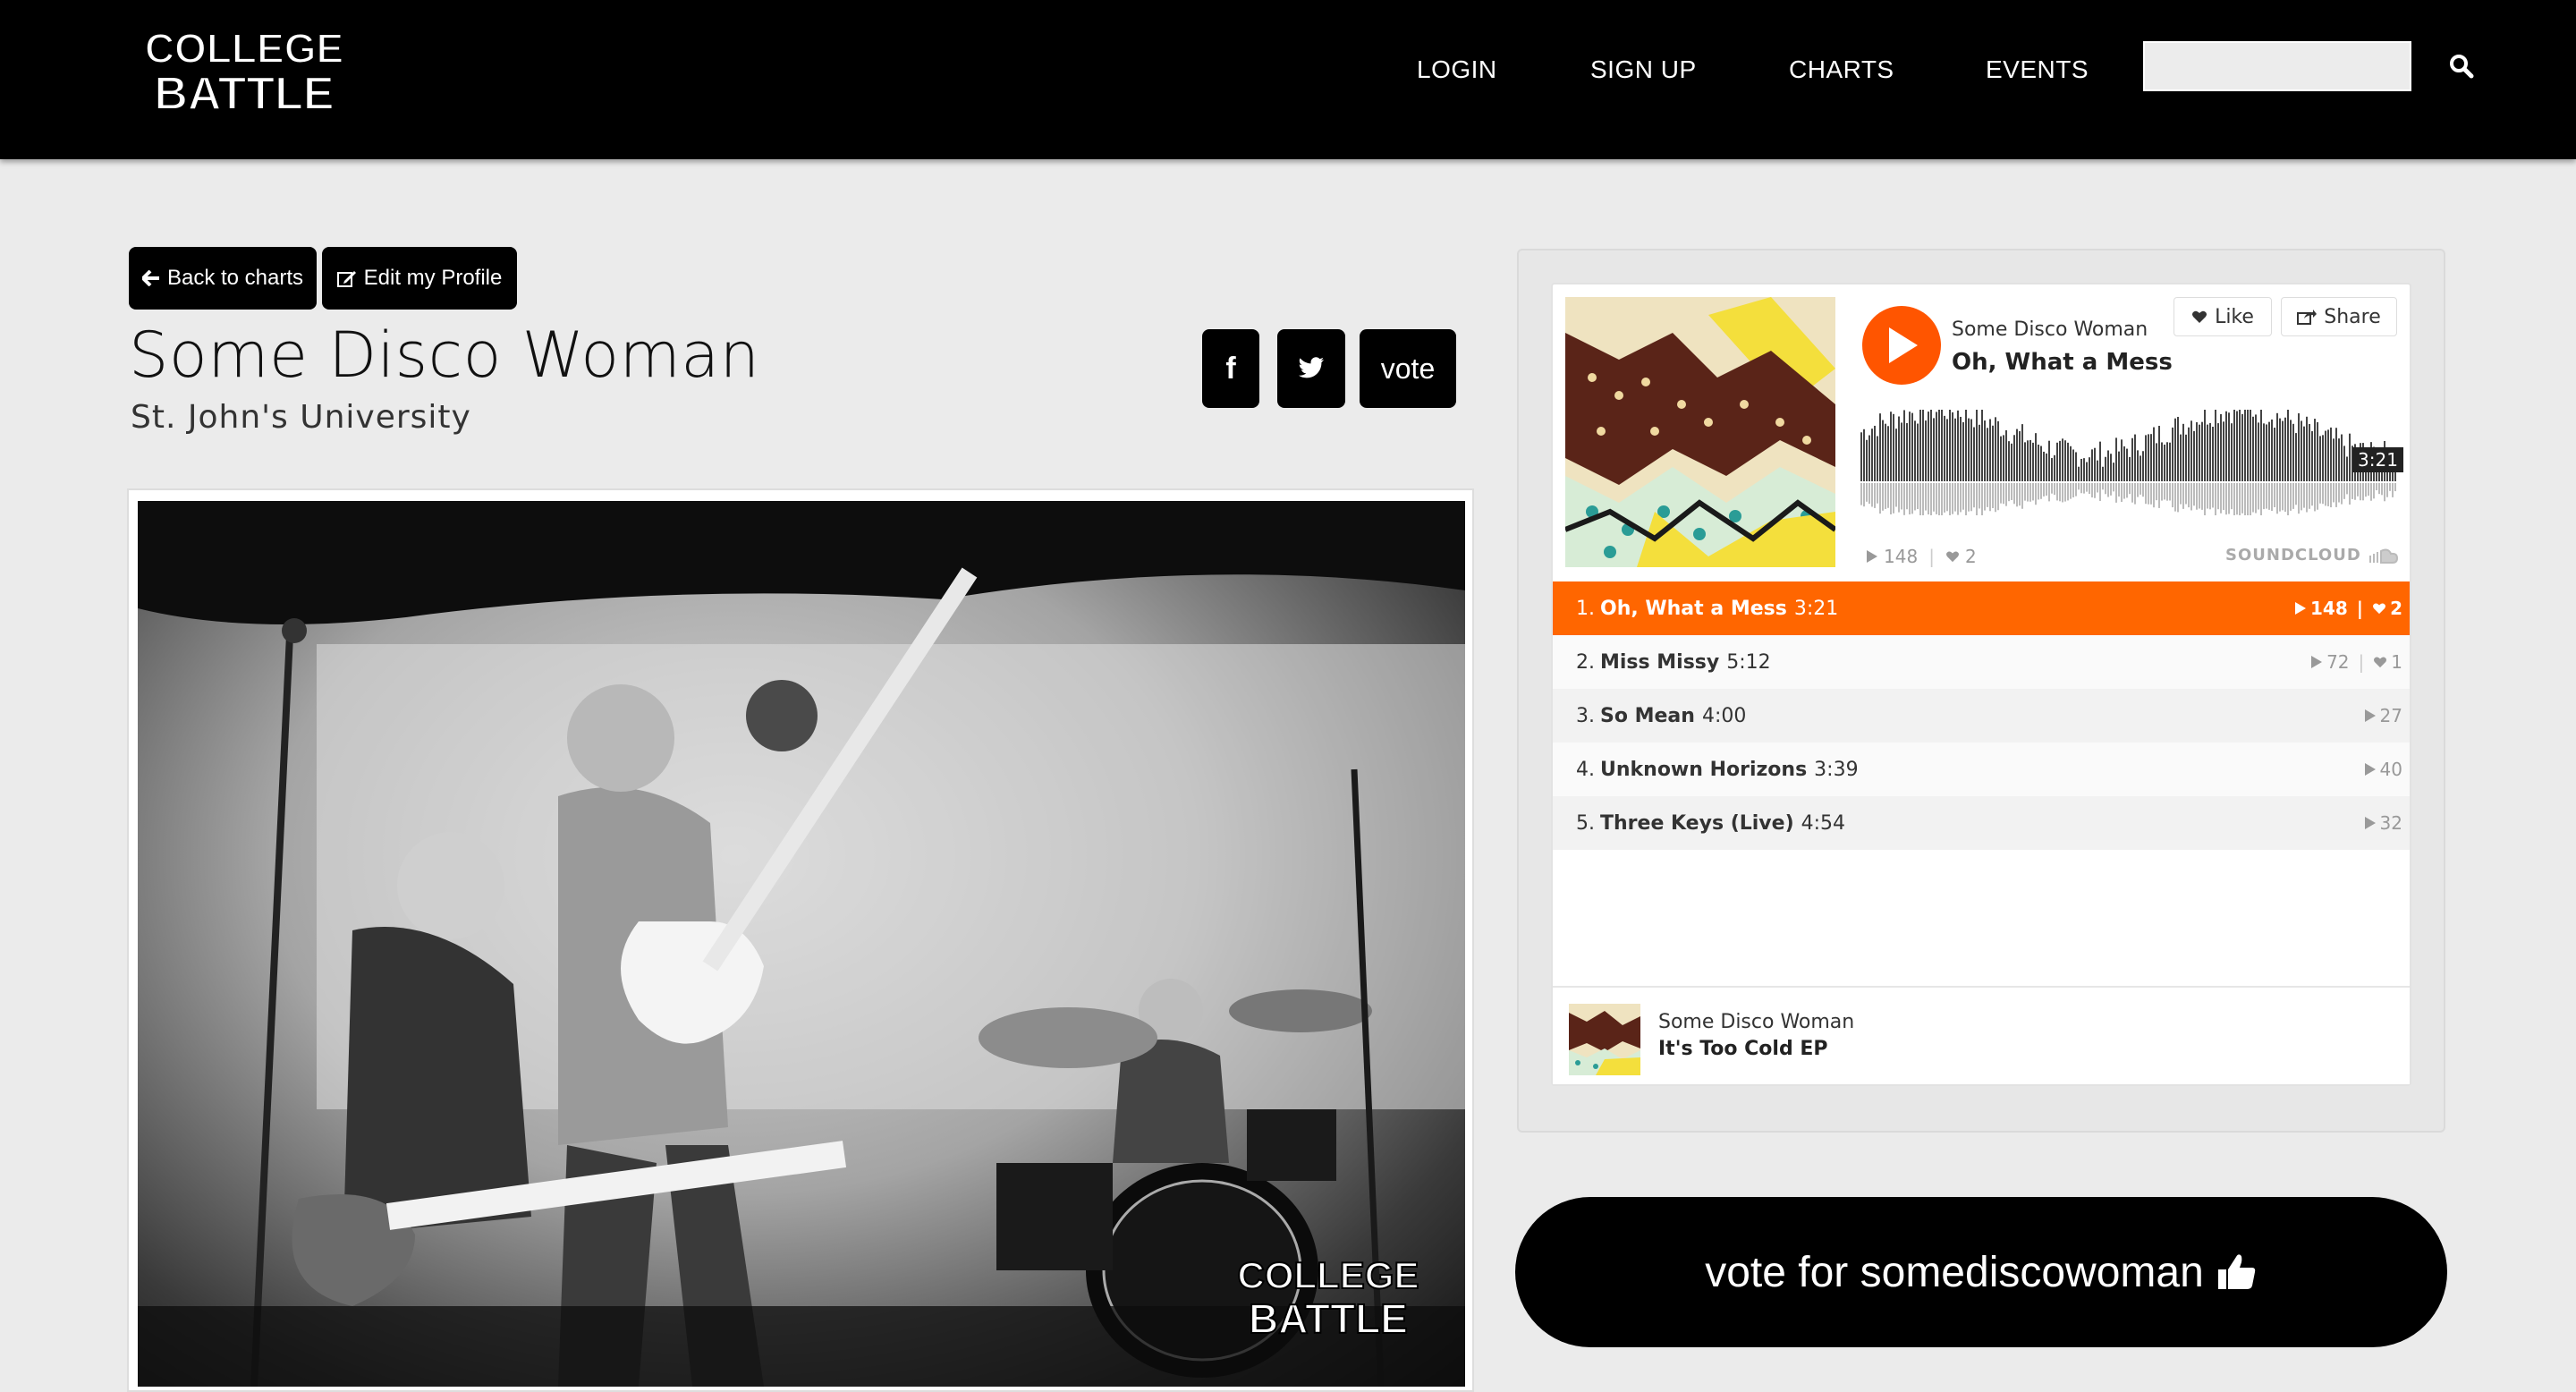 Image resolution: width=2576 pixels, height=1392 pixels. I want to click on album-thumbnail, so click(1604, 1039).